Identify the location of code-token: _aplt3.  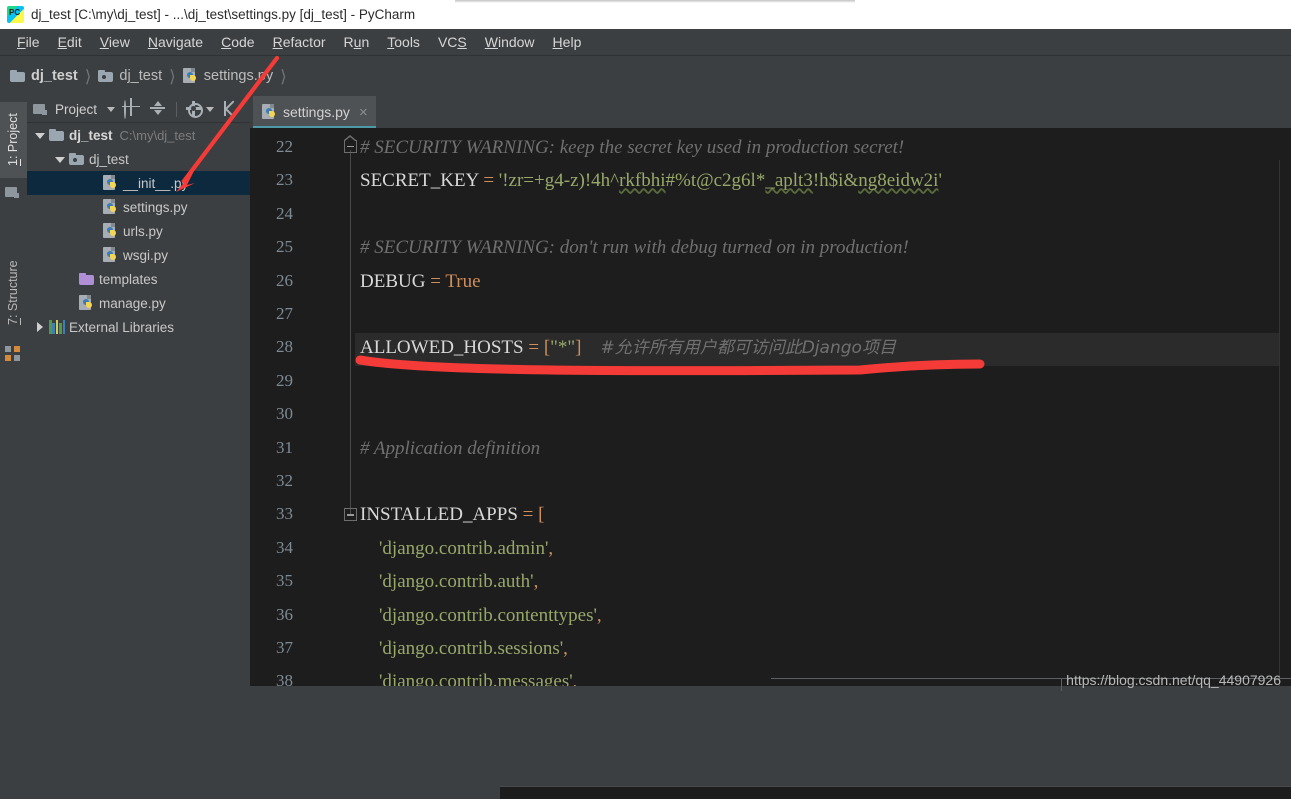
(789, 181).